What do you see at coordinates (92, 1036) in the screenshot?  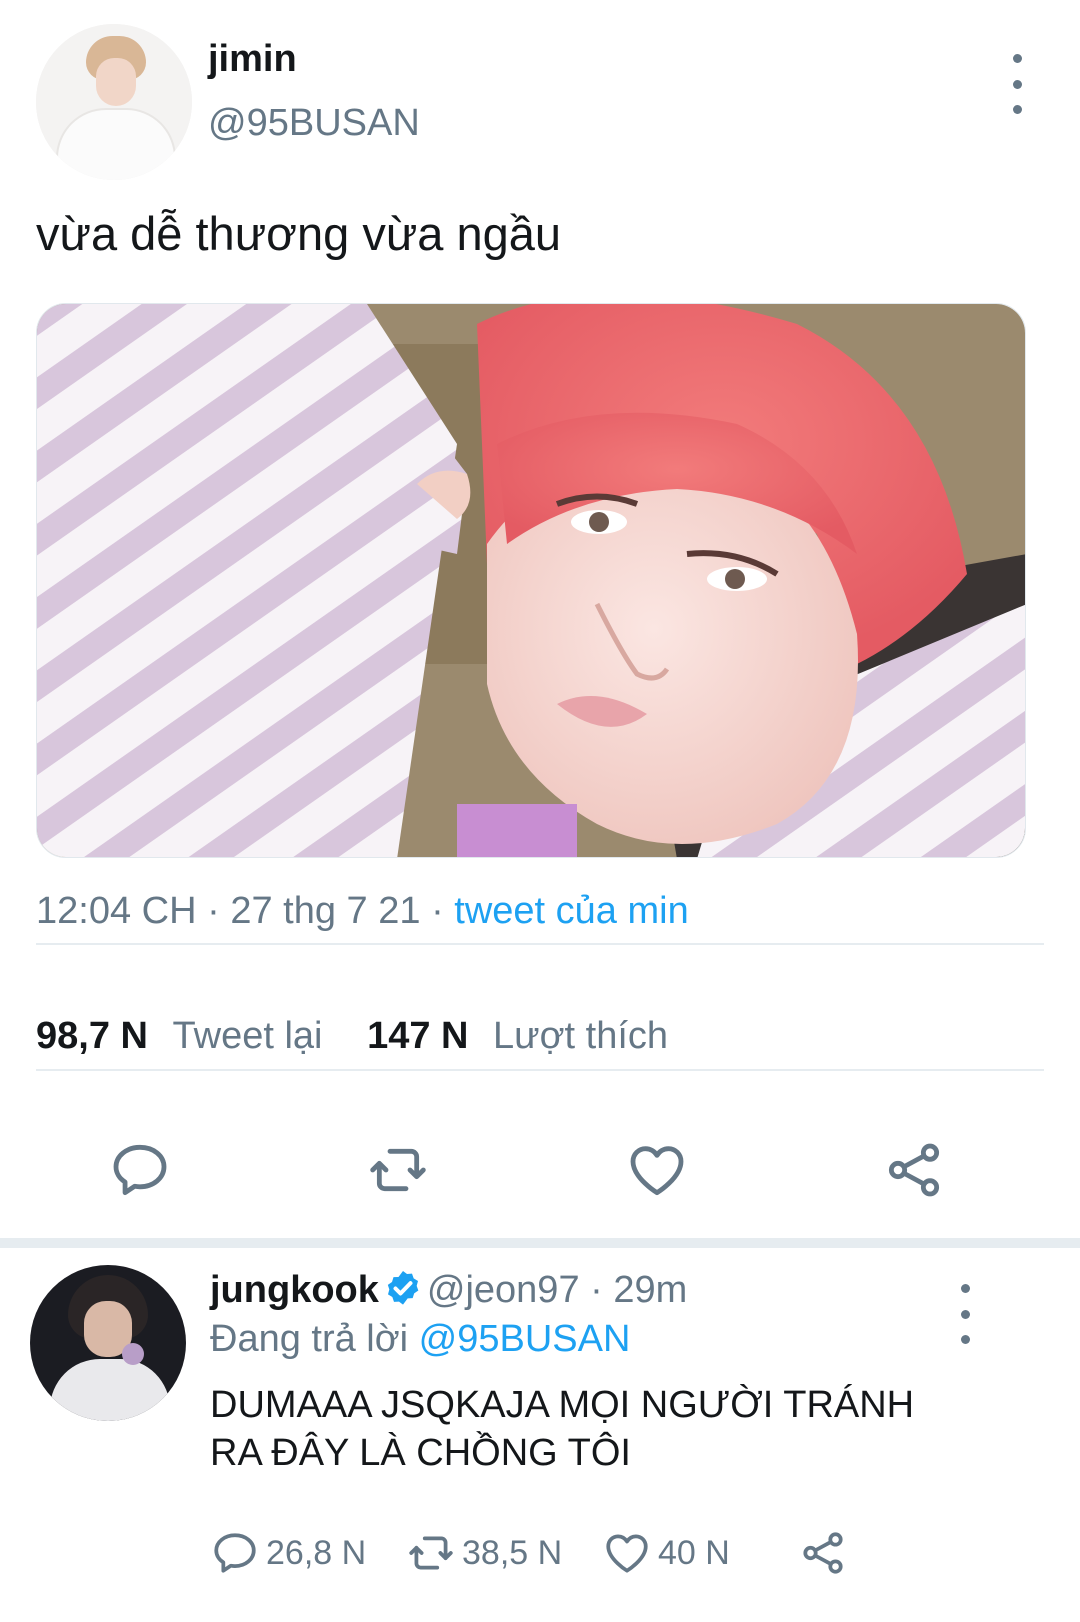 I see `retweet-count: 98,7 N` at bounding box center [92, 1036].